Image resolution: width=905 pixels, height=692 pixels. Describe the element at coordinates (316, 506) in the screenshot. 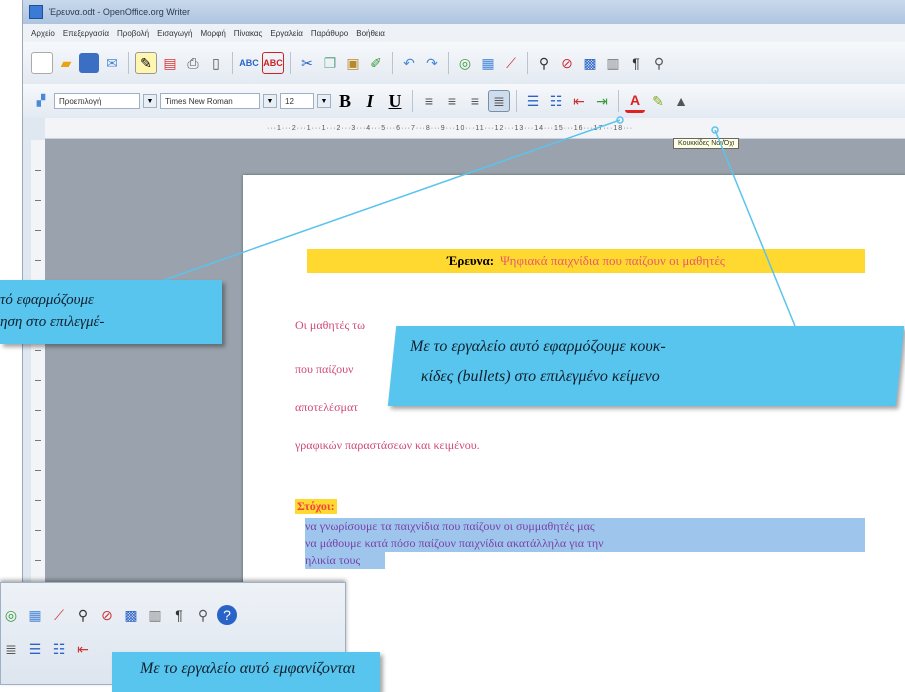

I see `goals-heading: Στόχοι:` at that location.